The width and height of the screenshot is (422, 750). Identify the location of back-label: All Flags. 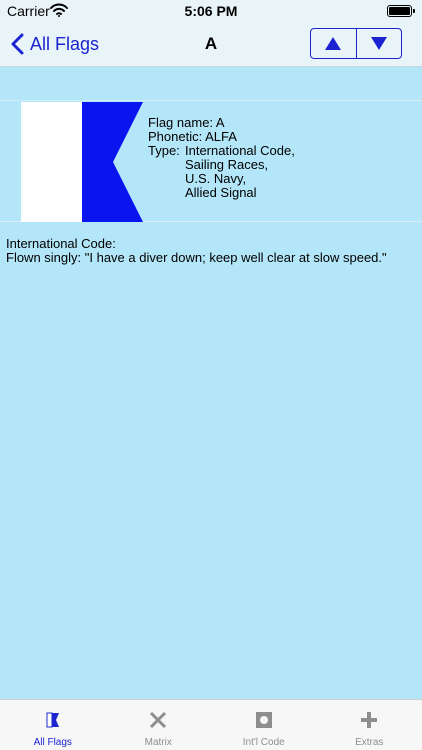
(65, 43).